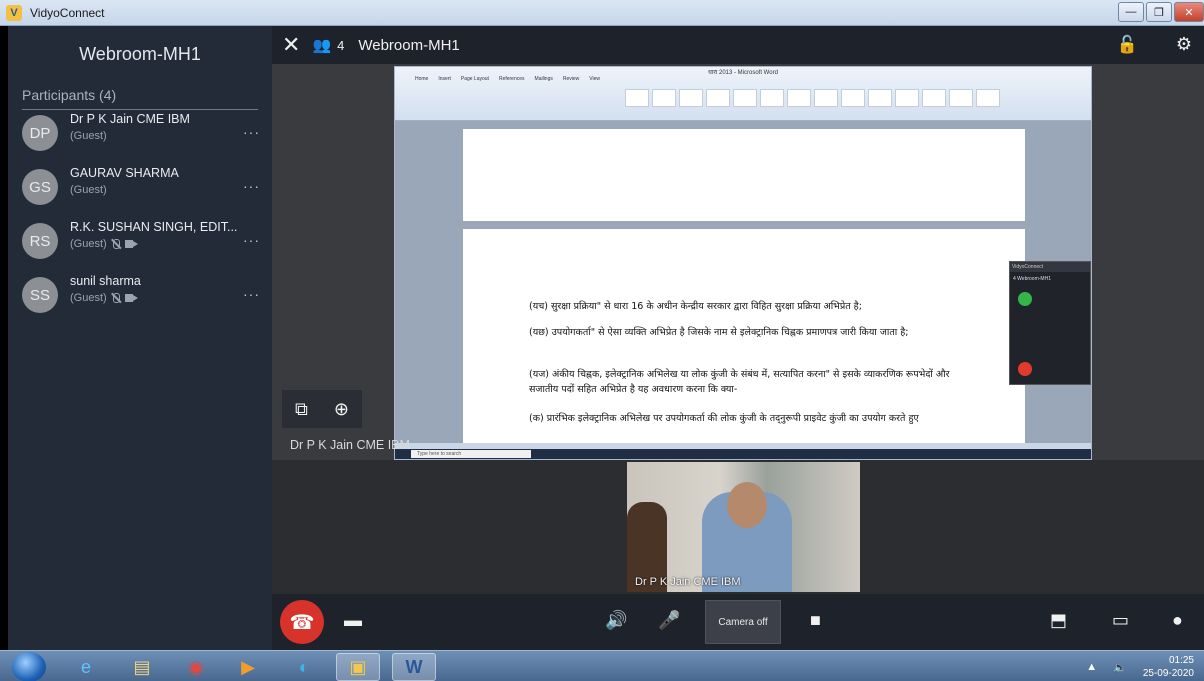  I want to click on screen-monitor-icon: ▭, so click(1120, 620).